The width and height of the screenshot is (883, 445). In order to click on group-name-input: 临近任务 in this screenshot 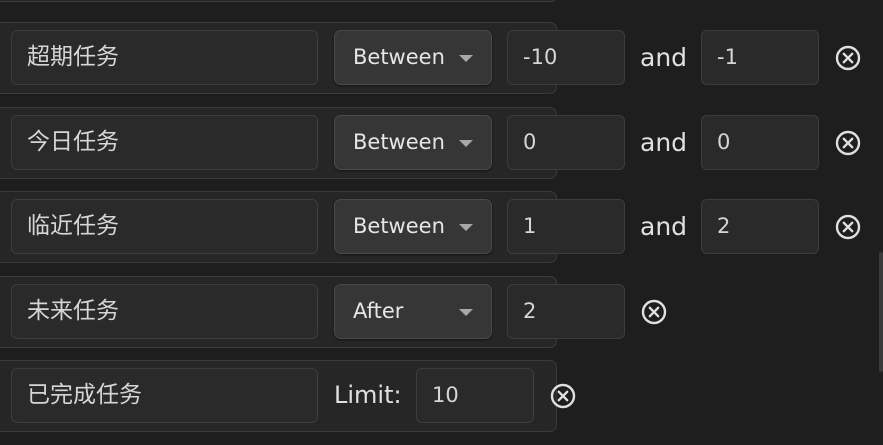, I will do `click(164, 226)`.